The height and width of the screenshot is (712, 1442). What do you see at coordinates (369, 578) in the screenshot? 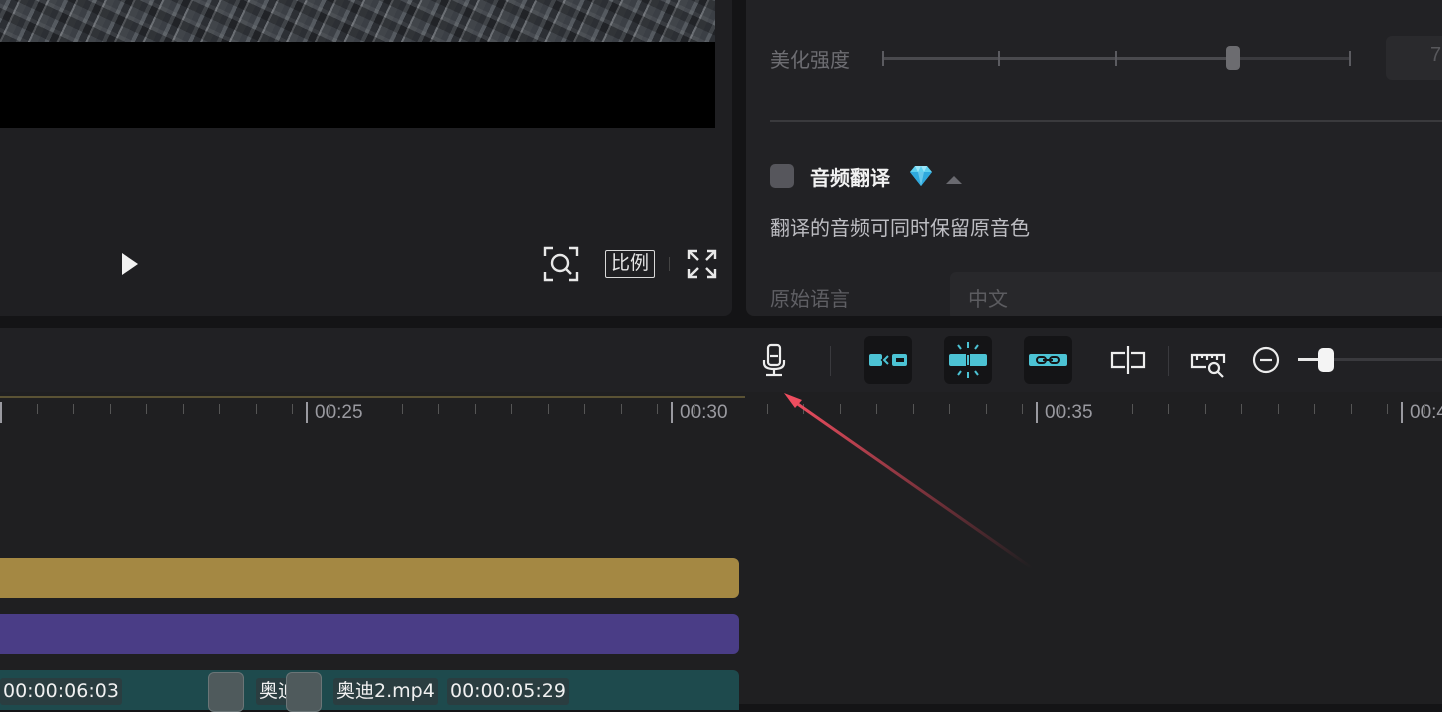
I see `text-track-clip` at bounding box center [369, 578].